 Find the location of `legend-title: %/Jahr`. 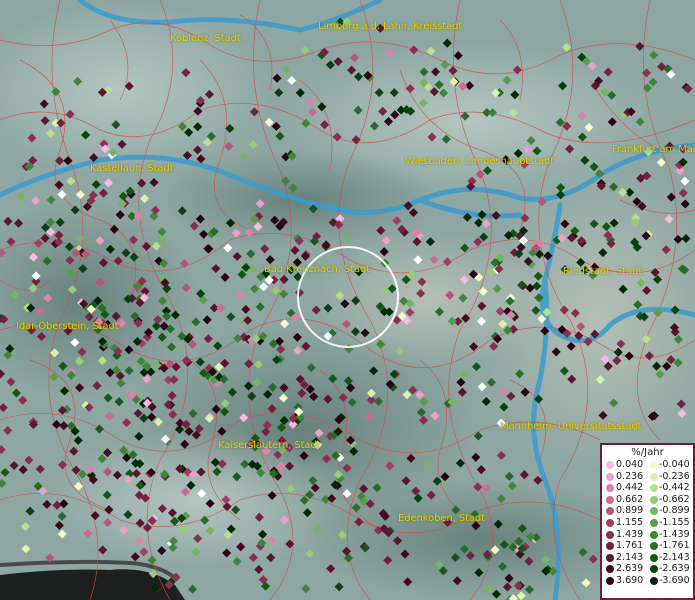

legend-title: %/Jahr is located at coordinates (647, 452).